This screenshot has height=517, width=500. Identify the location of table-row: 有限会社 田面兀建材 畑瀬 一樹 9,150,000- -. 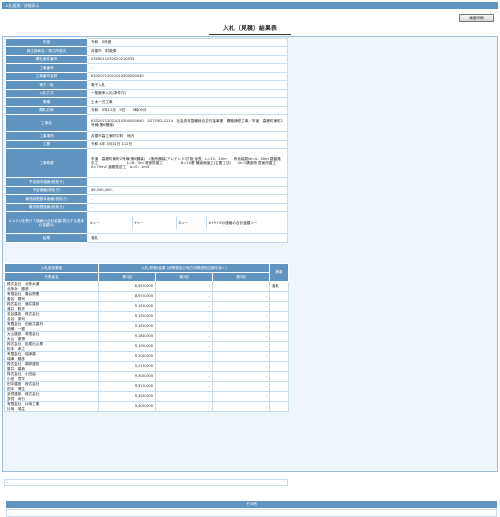
(146, 326).